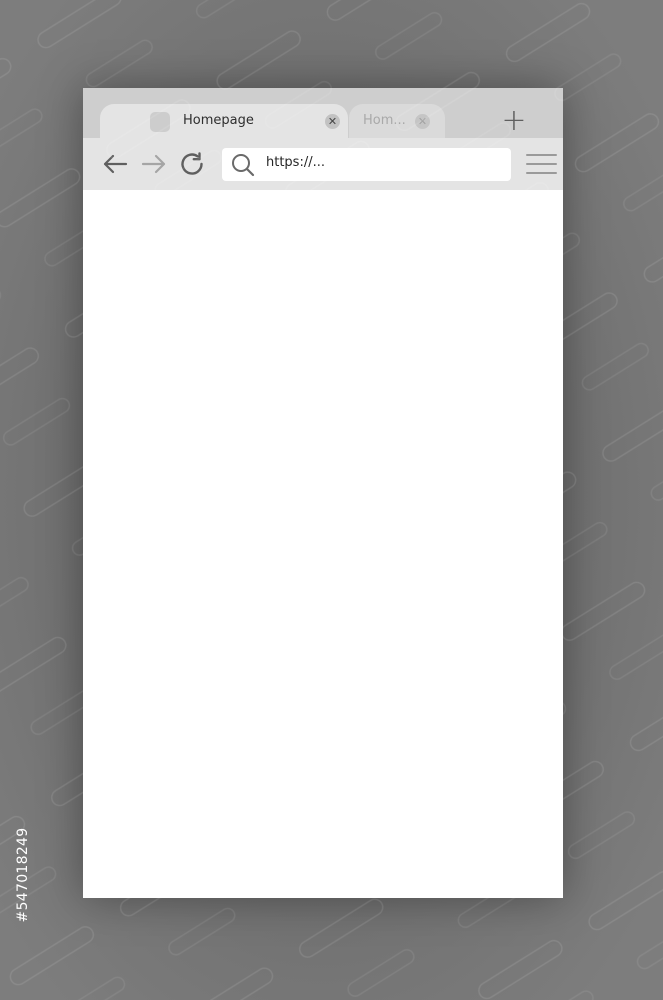 Image resolution: width=663 pixels, height=1000 pixels. What do you see at coordinates (243, 165) in the screenshot?
I see `search-icon` at bounding box center [243, 165].